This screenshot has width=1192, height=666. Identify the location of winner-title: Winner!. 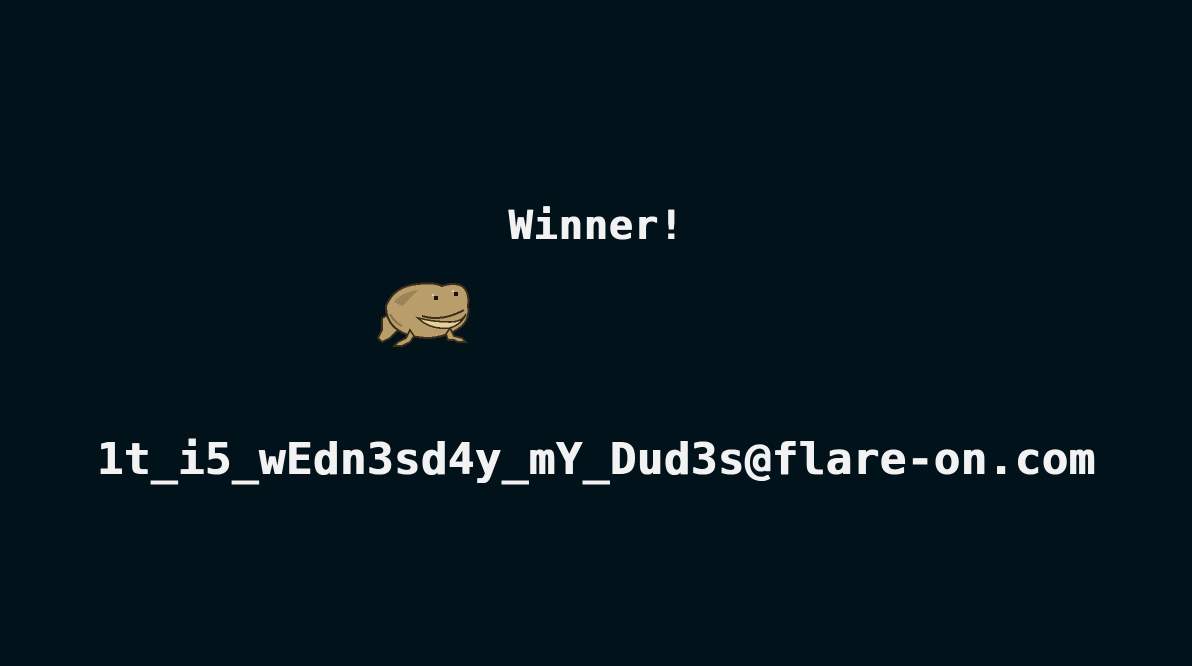
(596, 226).